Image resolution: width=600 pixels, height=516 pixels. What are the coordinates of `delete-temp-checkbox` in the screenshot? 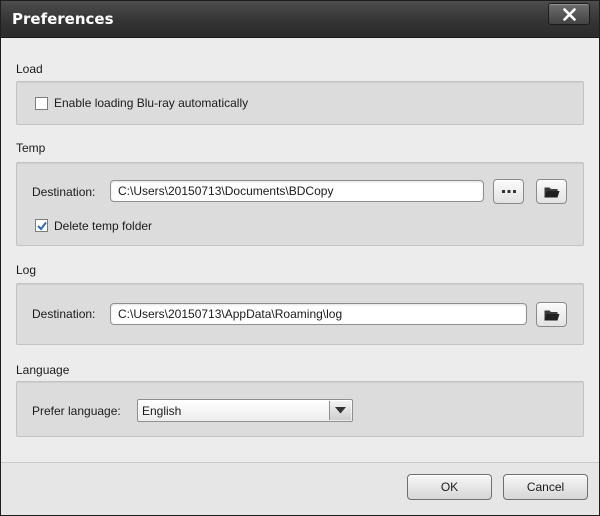 It's located at (41, 225).